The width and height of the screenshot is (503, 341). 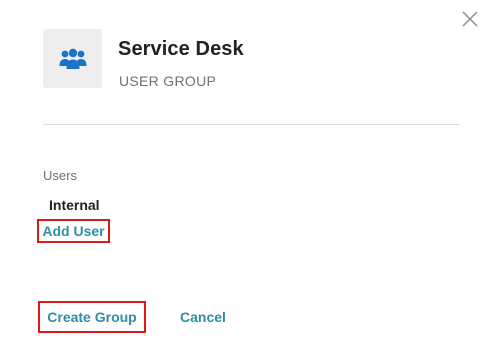 I want to click on users-group-icon, so click(x=72, y=58).